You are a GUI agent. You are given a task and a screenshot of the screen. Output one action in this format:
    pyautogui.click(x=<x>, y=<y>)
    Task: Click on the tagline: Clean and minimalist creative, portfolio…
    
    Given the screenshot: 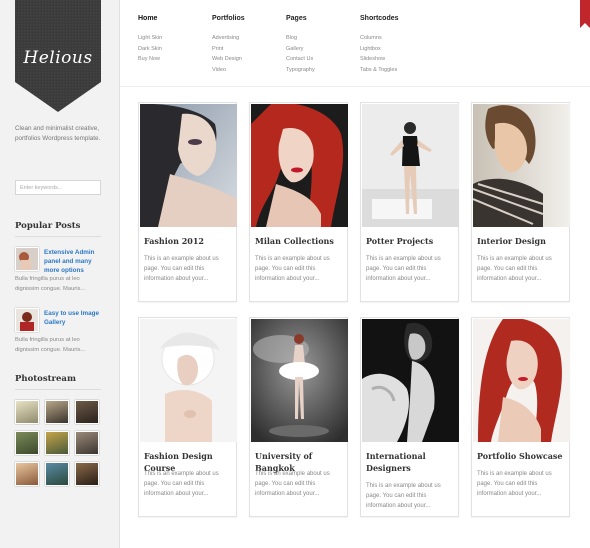 What is the action you would take?
    pyautogui.click(x=58, y=133)
    